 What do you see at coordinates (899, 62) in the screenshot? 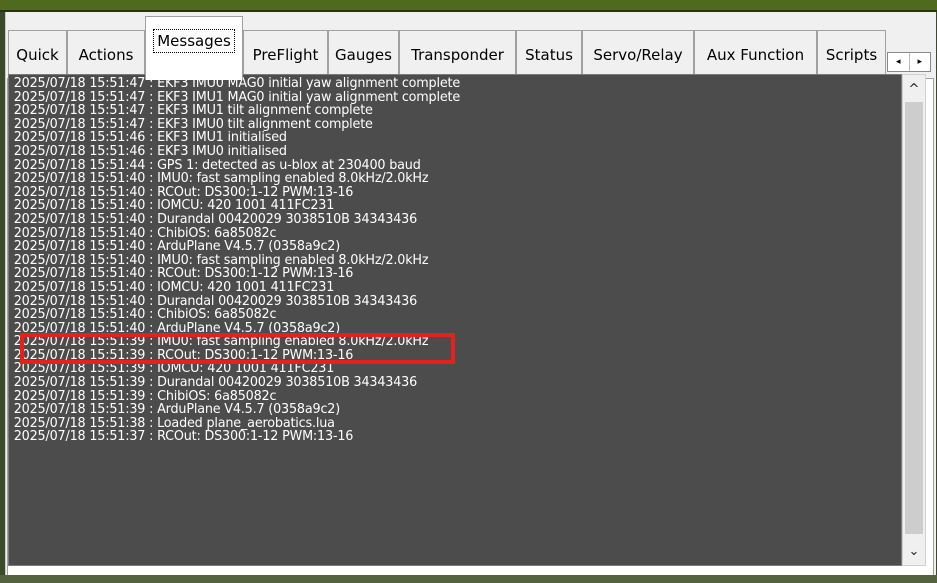
I see `tab-scroll-left-icon: ◂` at bounding box center [899, 62].